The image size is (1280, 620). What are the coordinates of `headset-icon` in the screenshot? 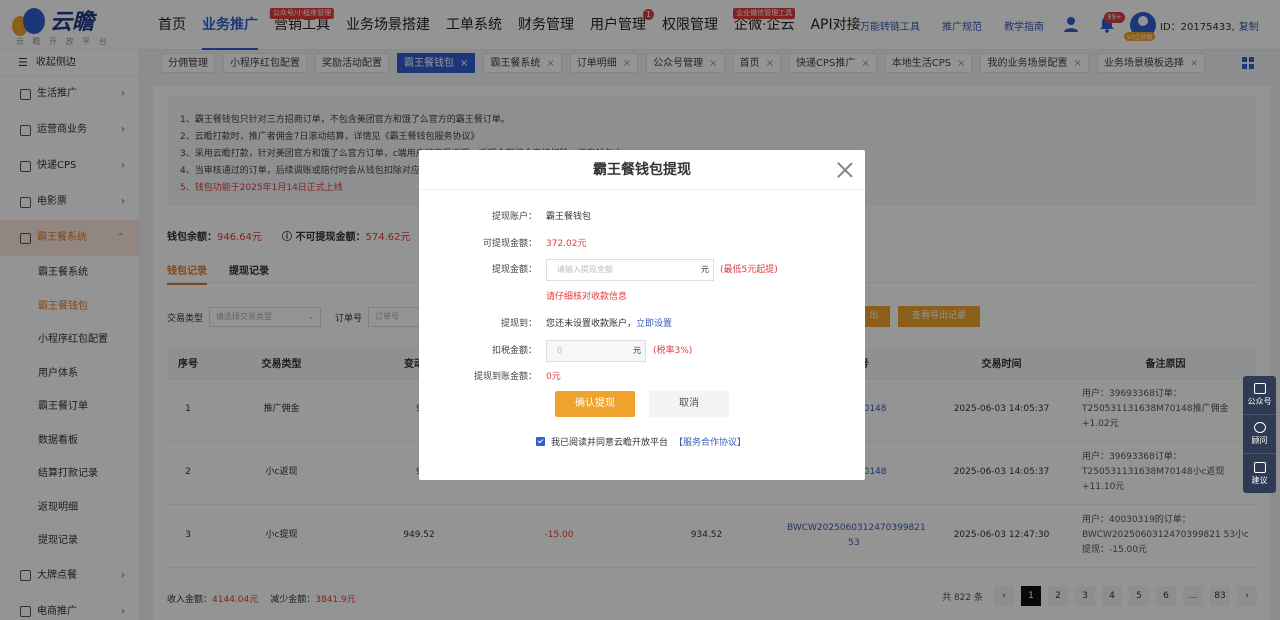 It's located at (1259, 427).